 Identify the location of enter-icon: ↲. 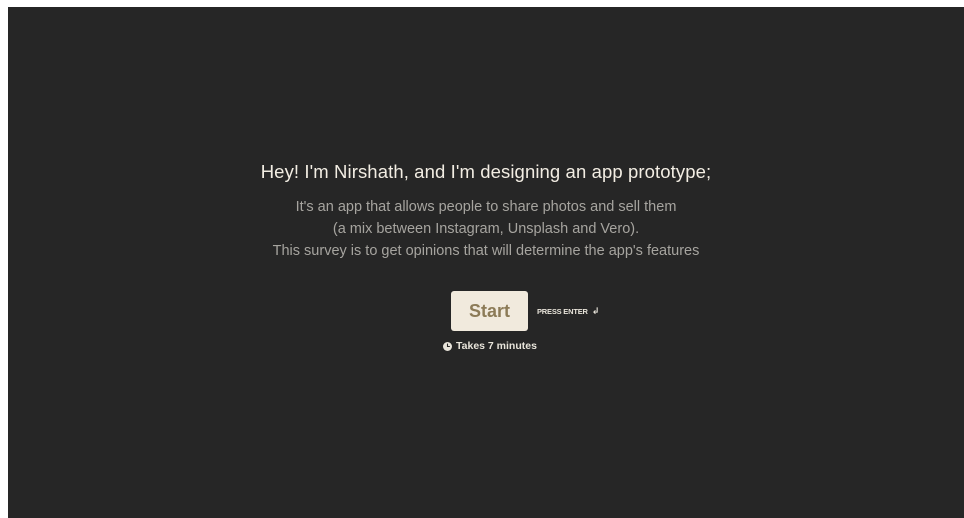
(595, 310).